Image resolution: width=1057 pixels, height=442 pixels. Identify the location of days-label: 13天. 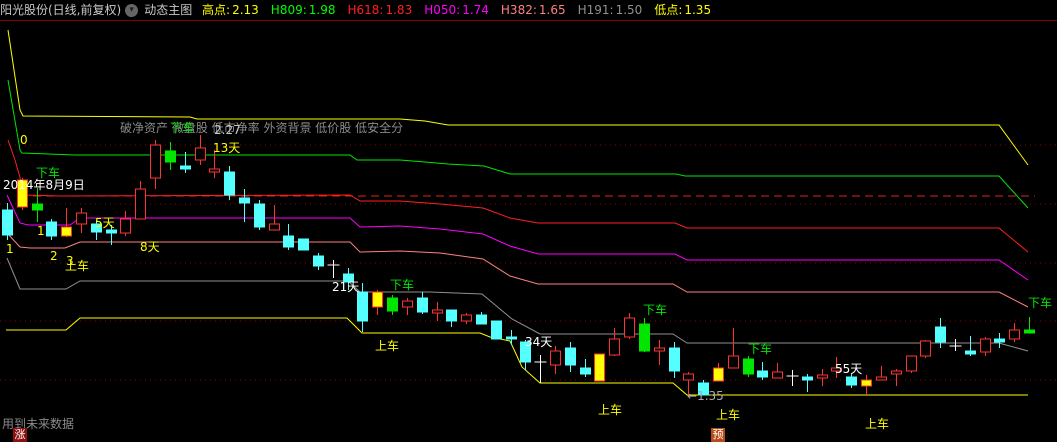
(227, 148).